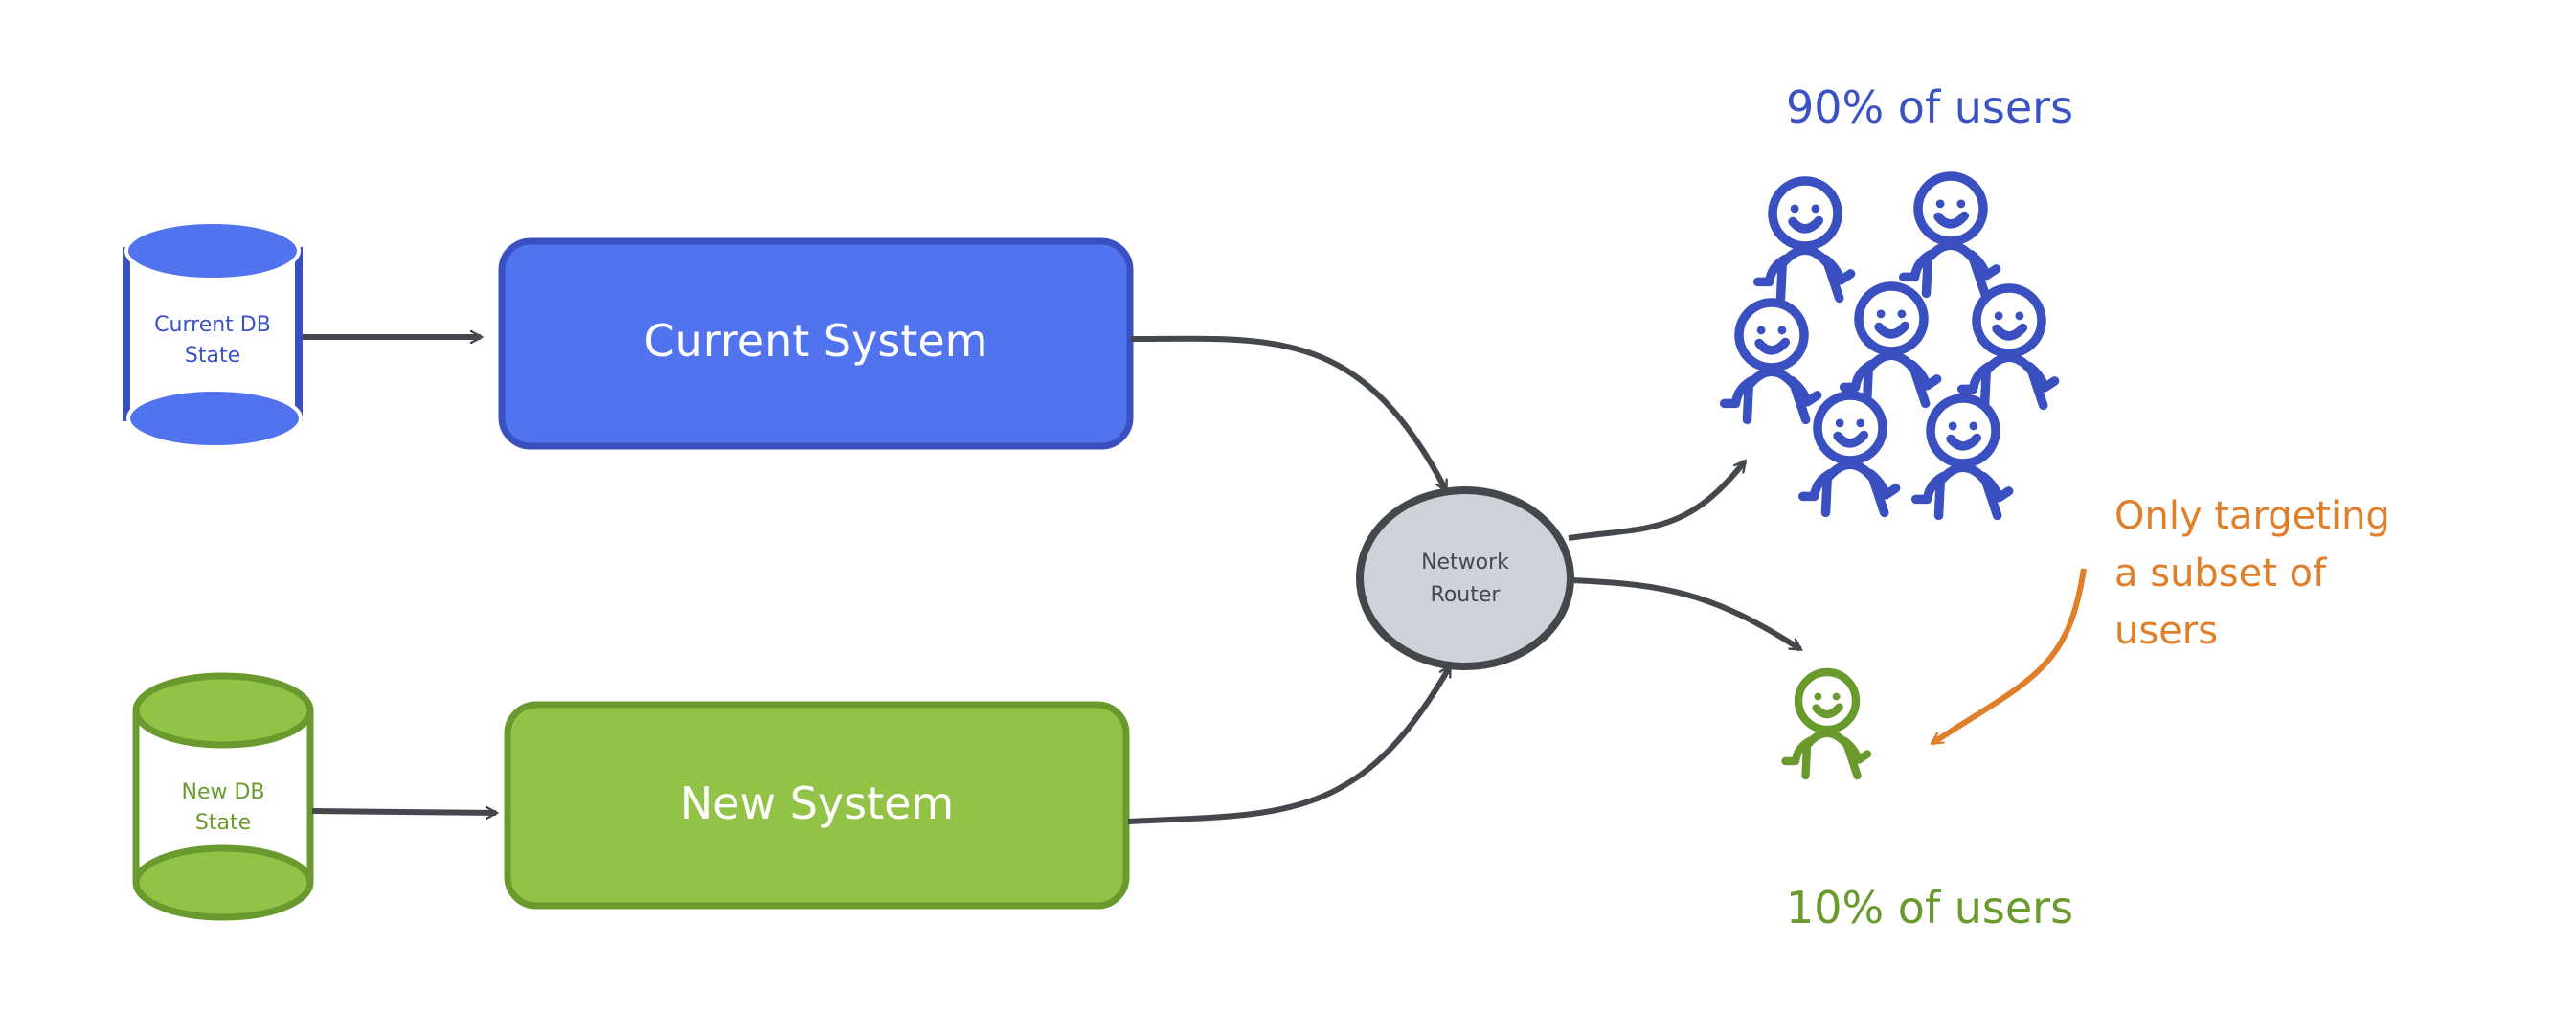 The image size is (2576, 1013). What do you see at coordinates (223, 823) in the screenshot?
I see `new-db-label-line2: State` at bounding box center [223, 823].